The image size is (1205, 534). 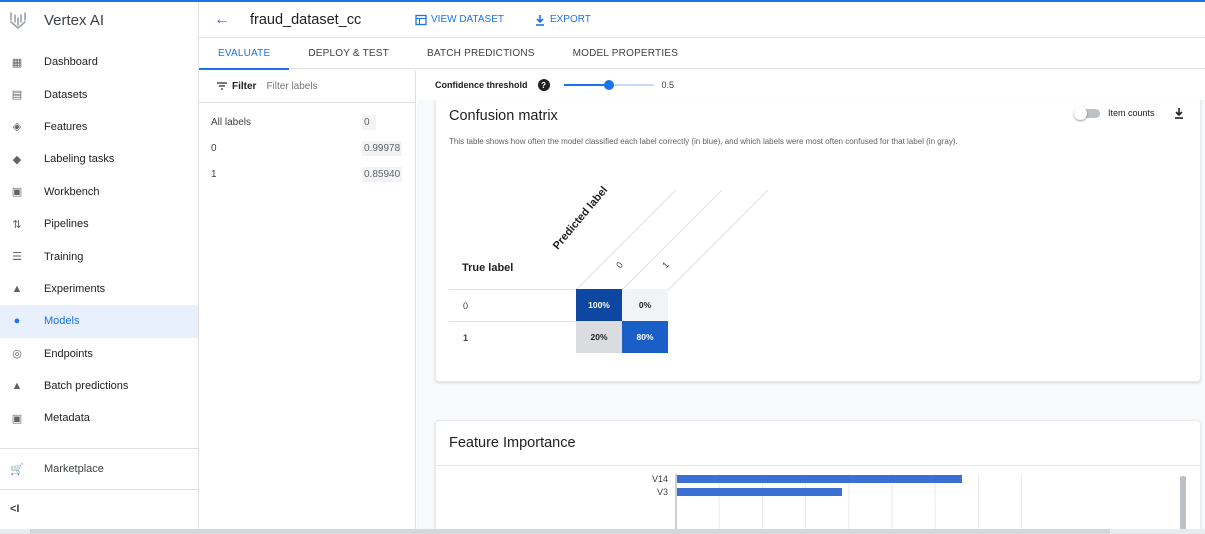 What do you see at coordinates (17, 224) in the screenshot?
I see `pipelines-icon: ⇅` at bounding box center [17, 224].